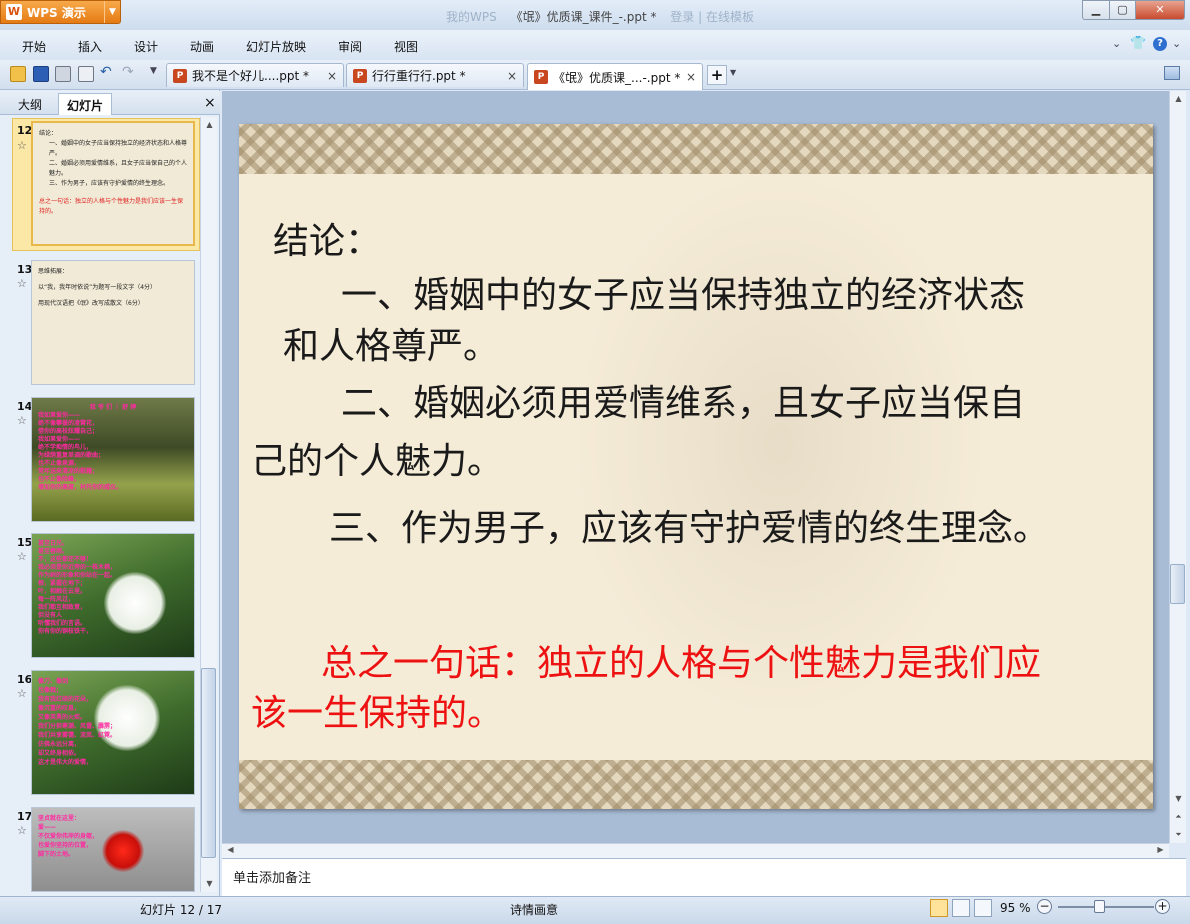 The height and width of the screenshot is (924, 1190). I want to click on tab-document-2: P 行行重行行.ppt * ×, so click(435, 75).